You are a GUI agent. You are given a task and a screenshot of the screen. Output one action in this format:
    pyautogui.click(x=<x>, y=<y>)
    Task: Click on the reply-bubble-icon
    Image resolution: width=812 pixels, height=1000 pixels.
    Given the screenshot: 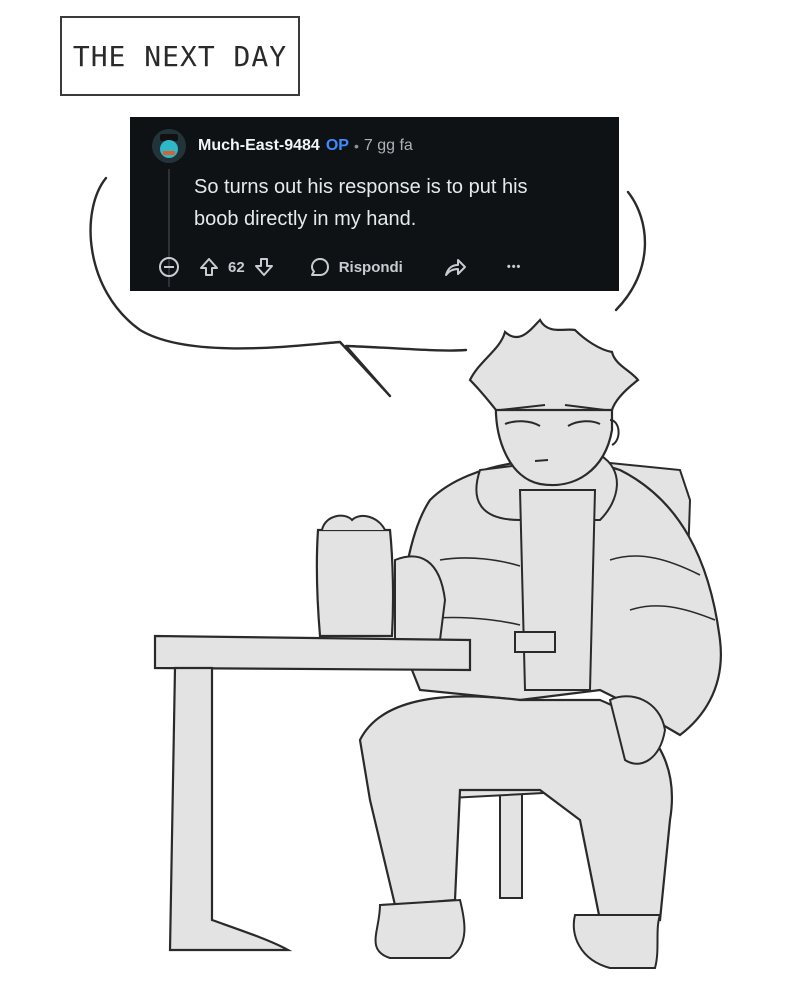 What is the action you would take?
    pyautogui.click(x=319, y=267)
    